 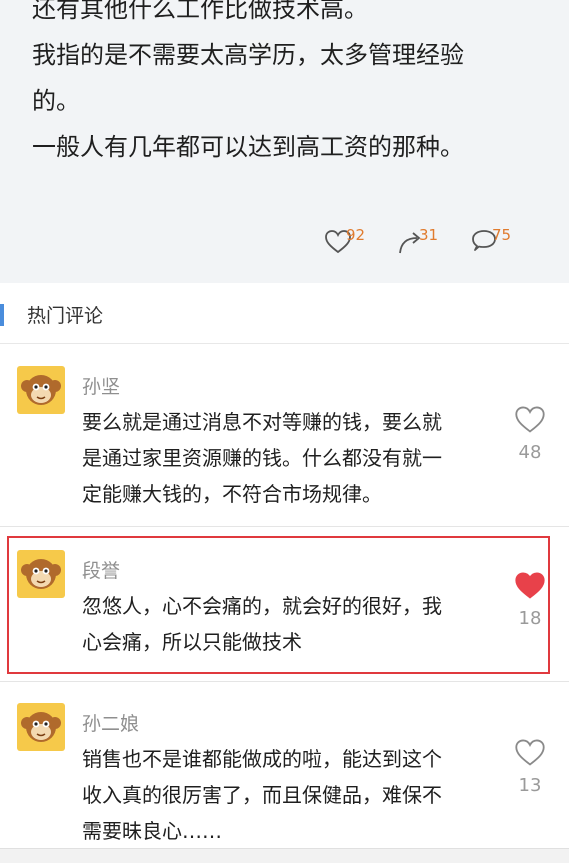 What do you see at coordinates (192, 642) in the screenshot?
I see `comment-line: 心会痛，所以只能做技术` at bounding box center [192, 642].